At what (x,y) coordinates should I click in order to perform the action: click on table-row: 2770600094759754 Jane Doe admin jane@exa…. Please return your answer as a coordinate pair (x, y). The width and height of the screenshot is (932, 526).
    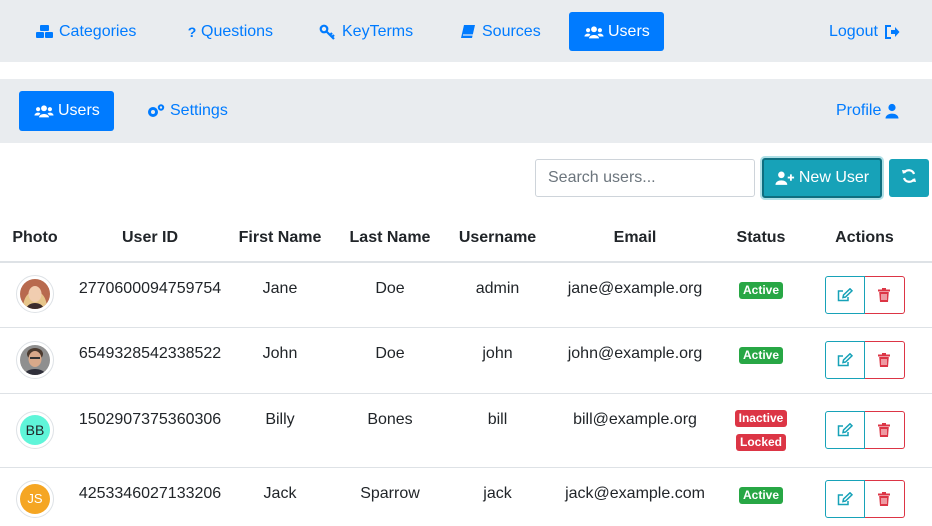
    Looking at the image, I should click on (466, 294).